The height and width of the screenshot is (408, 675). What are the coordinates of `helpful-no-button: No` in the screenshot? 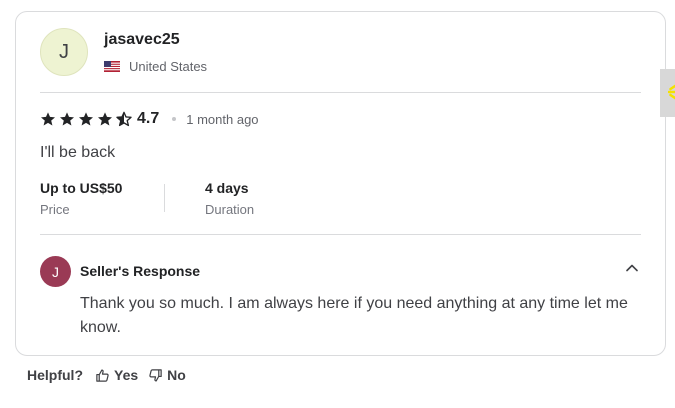 It's located at (167, 375).